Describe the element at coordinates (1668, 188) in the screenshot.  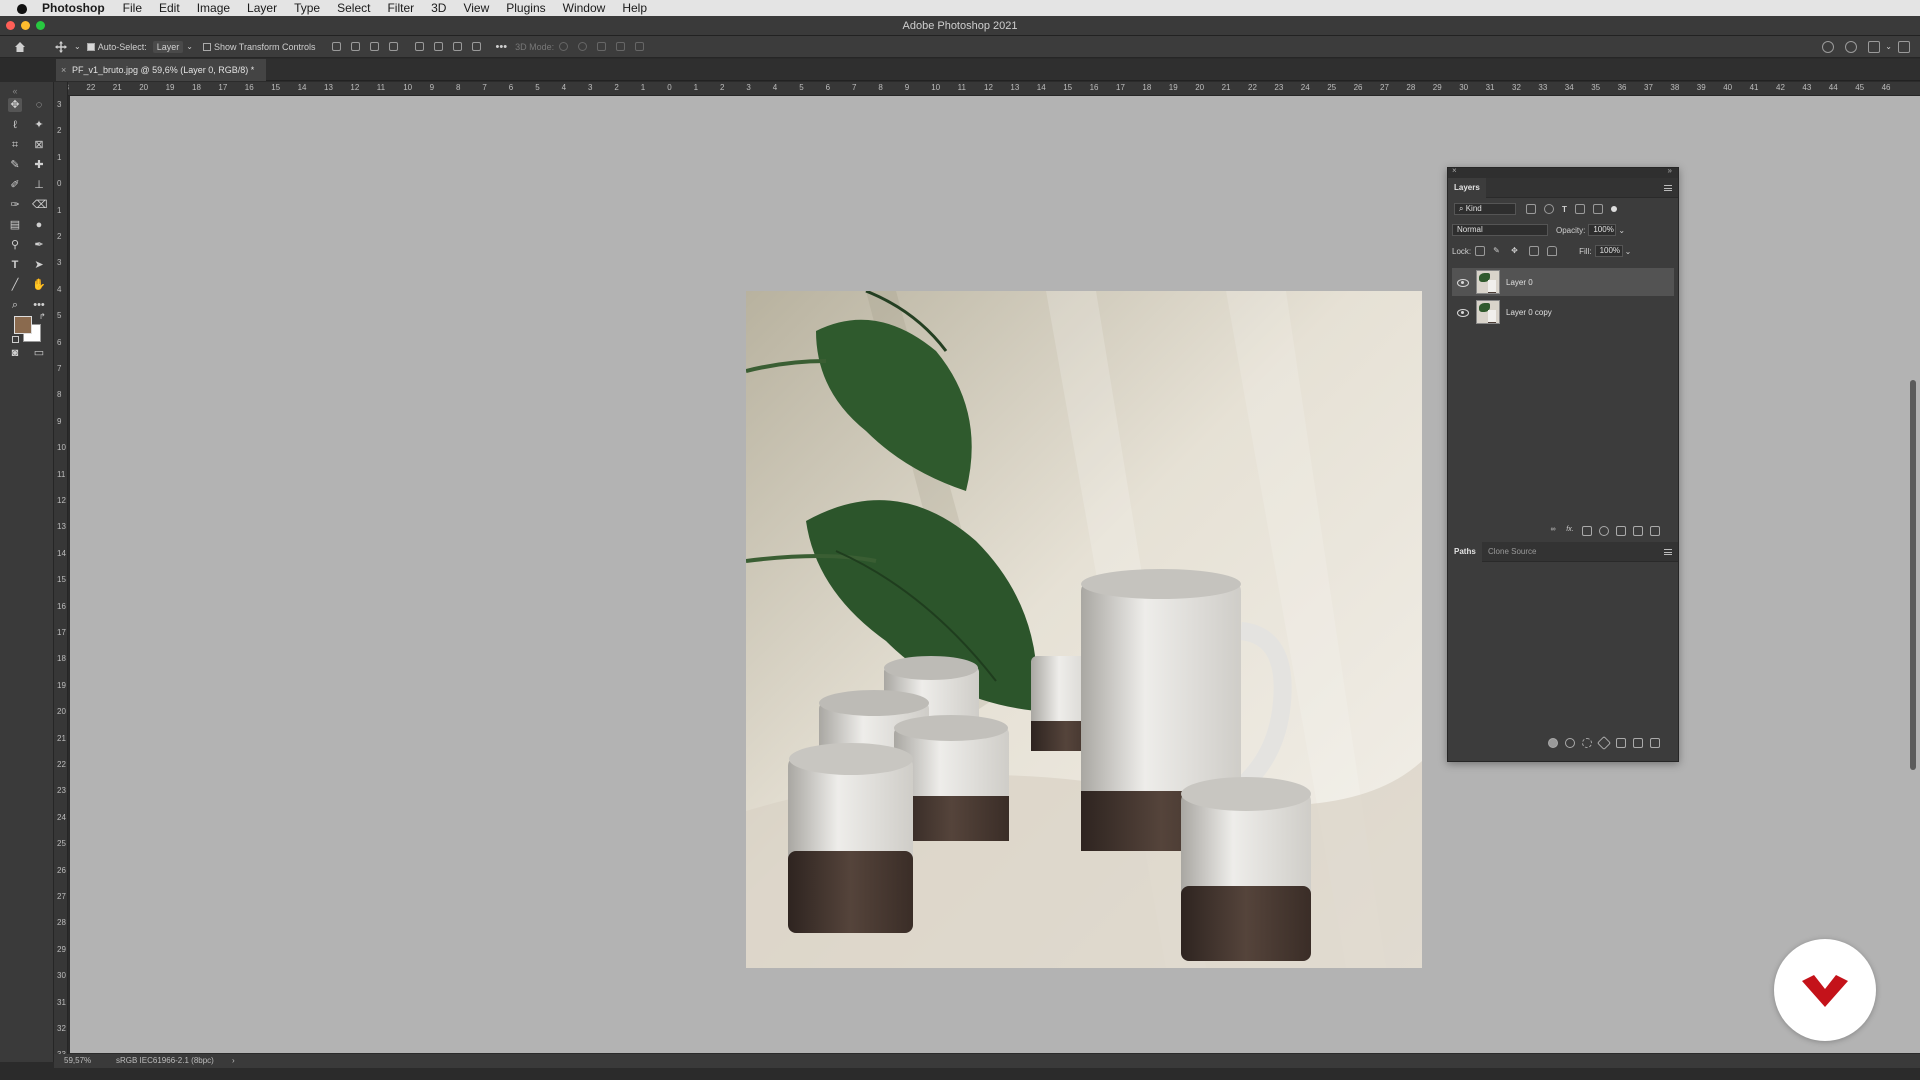
I see `layers-panel-menu-icon` at that location.